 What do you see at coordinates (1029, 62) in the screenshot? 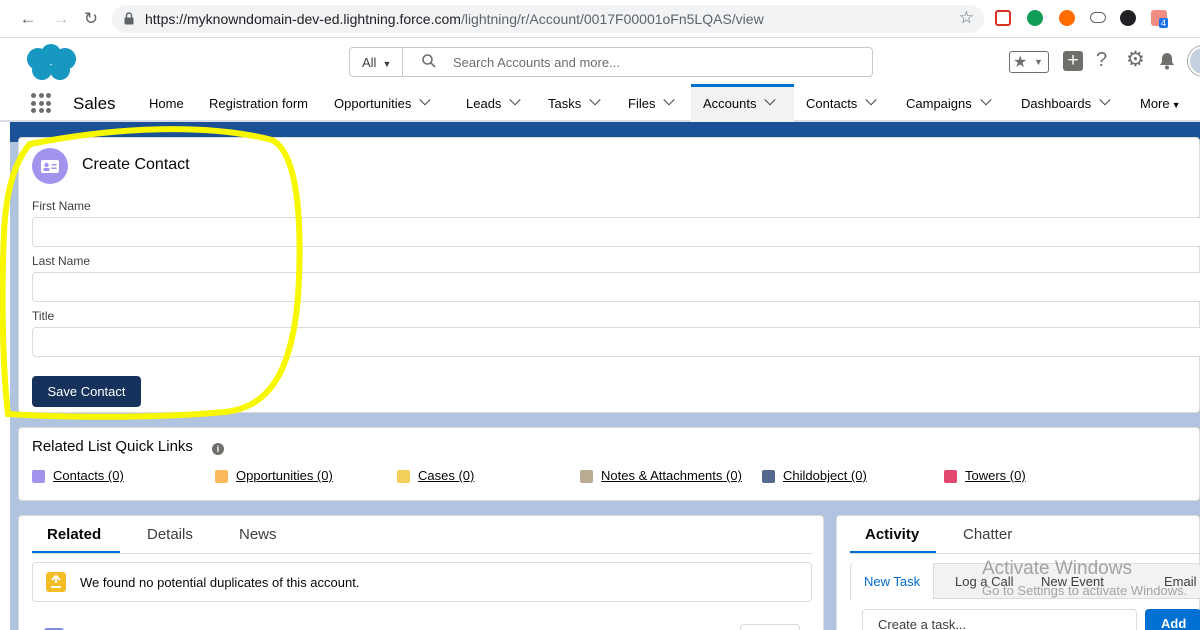
I see `favorites-star-icon: ★ ▼` at bounding box center [1029, 62].